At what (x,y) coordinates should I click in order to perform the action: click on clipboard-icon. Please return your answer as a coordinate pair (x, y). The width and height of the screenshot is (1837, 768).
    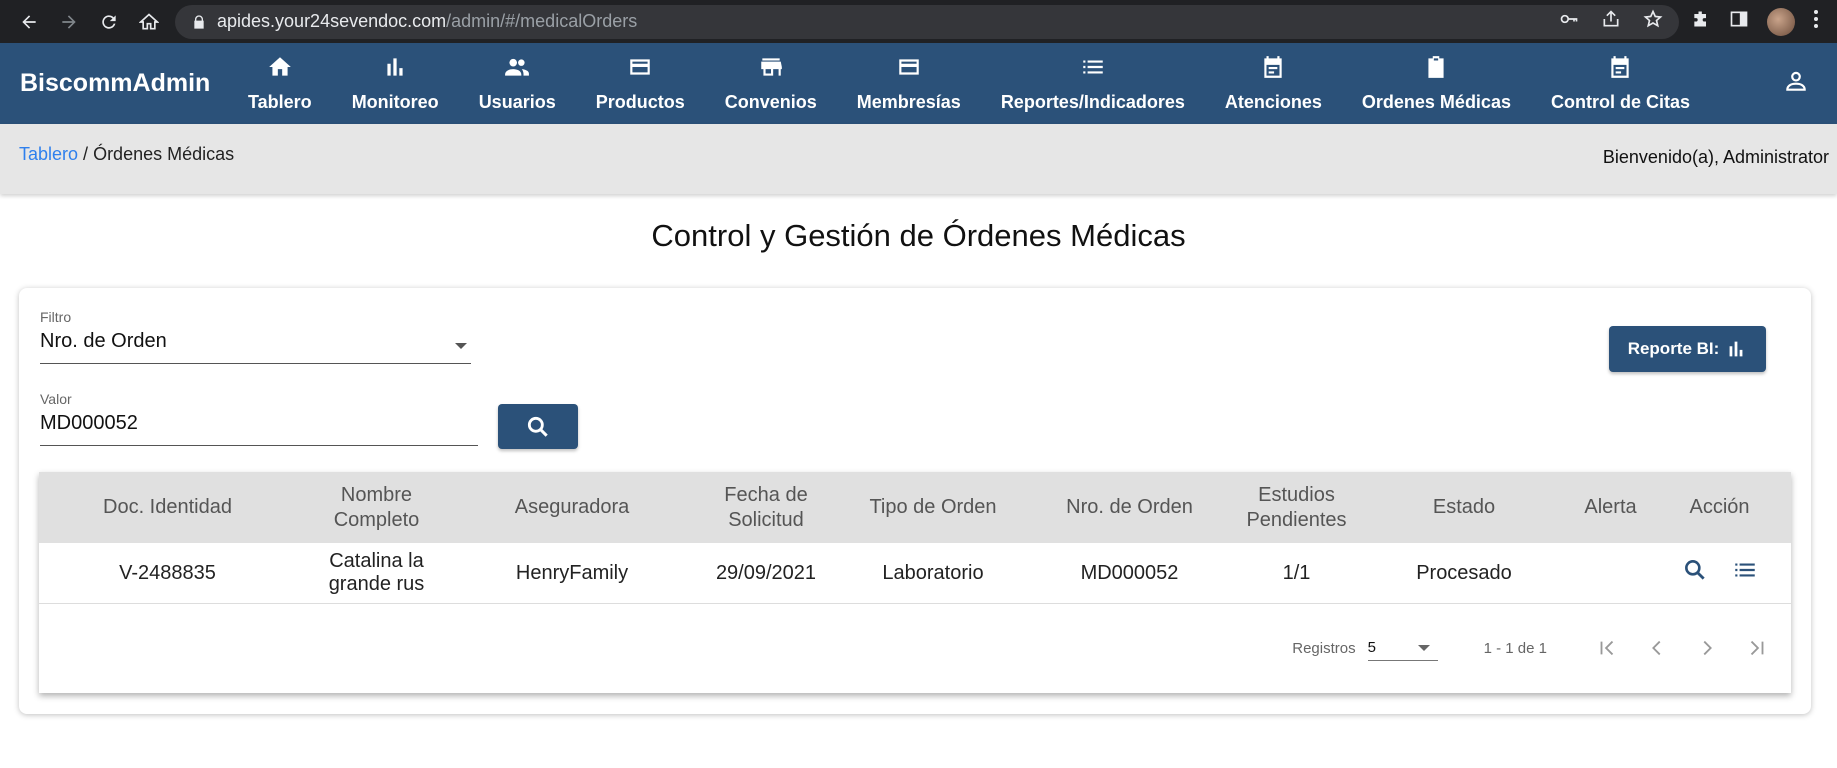
    Looking at the image, I should click on (1436, 67).